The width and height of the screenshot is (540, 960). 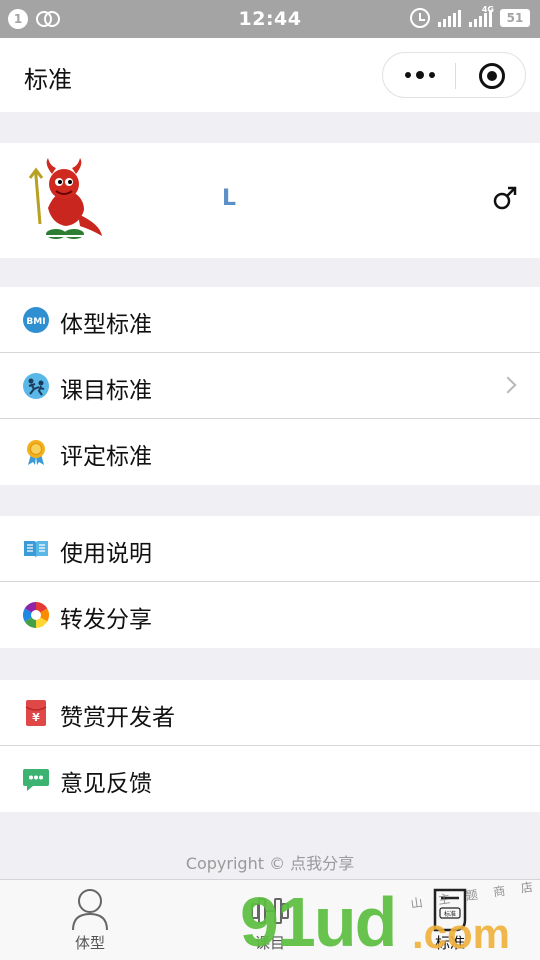 I want to click on tab-standards: 标准 标准, so click(x=450, y=920).